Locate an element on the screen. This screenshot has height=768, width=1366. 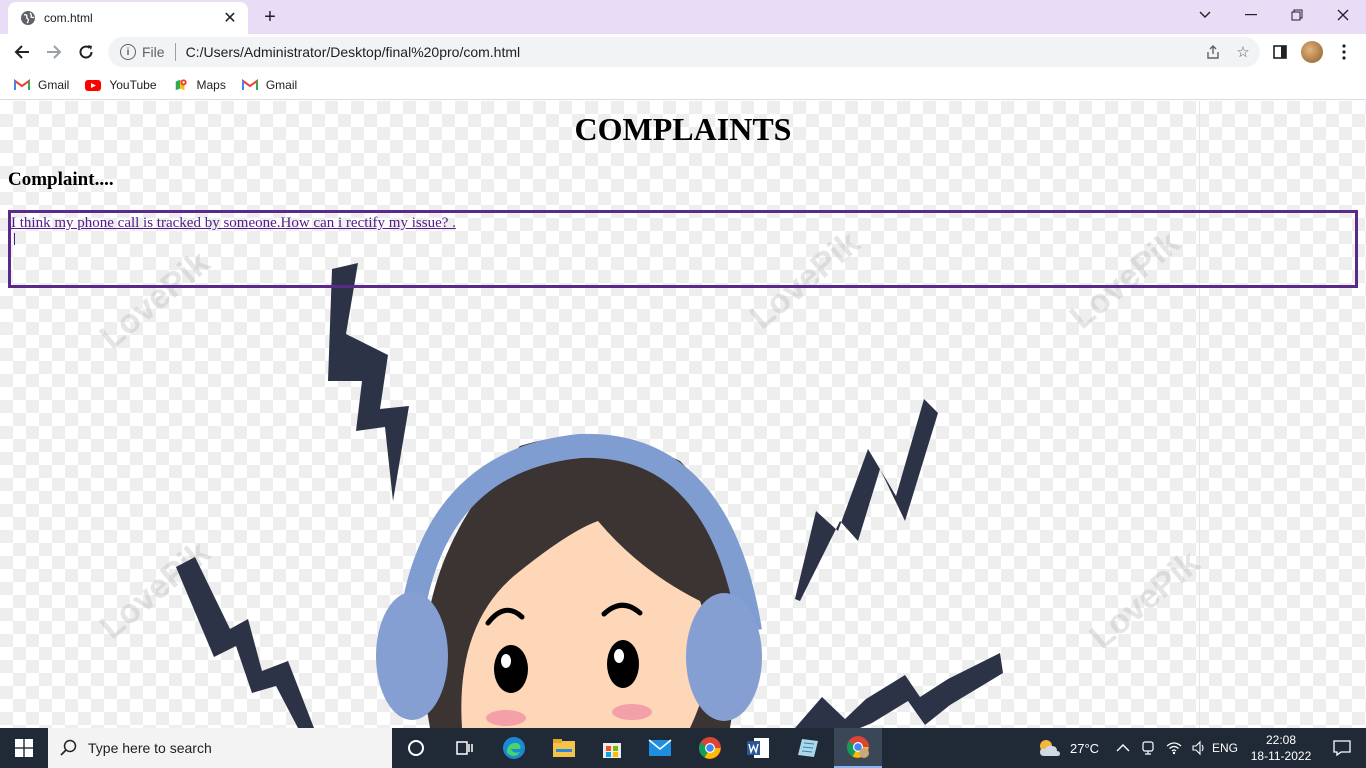
bookmark-gmail: Gmail is located at coordinates (41, 85).